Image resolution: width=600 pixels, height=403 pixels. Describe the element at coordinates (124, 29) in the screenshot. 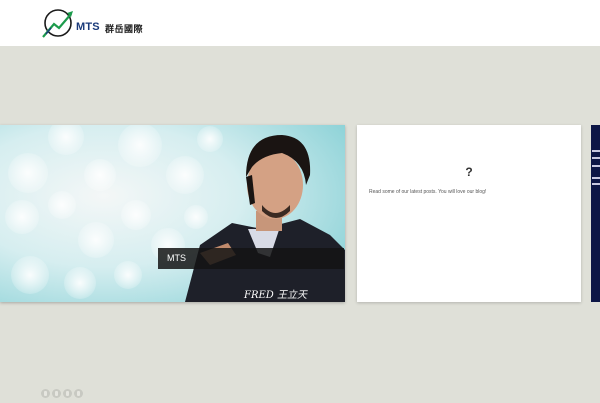

I see `logo-chinese-text: 群岳國際` at that location.